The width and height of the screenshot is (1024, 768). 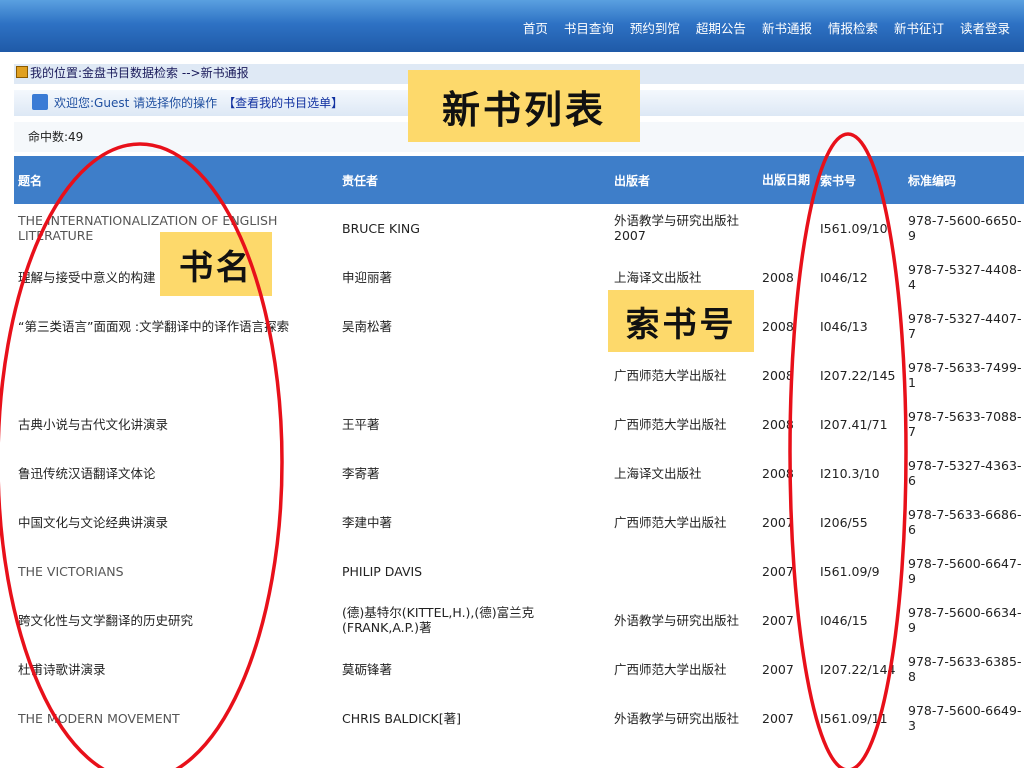 I want to click on cell-publisher, so click(x=685, y=571).